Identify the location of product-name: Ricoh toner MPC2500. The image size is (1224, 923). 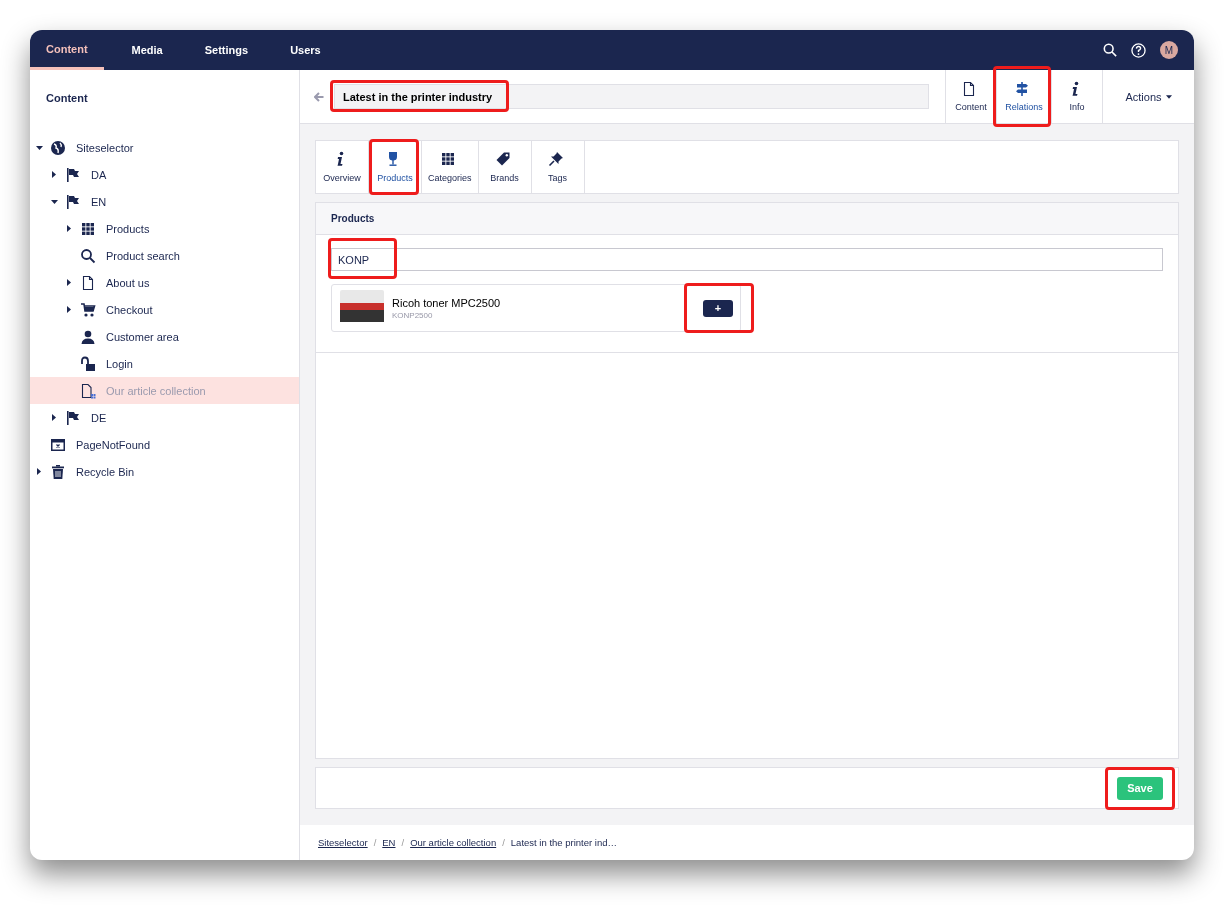
(447, 302).